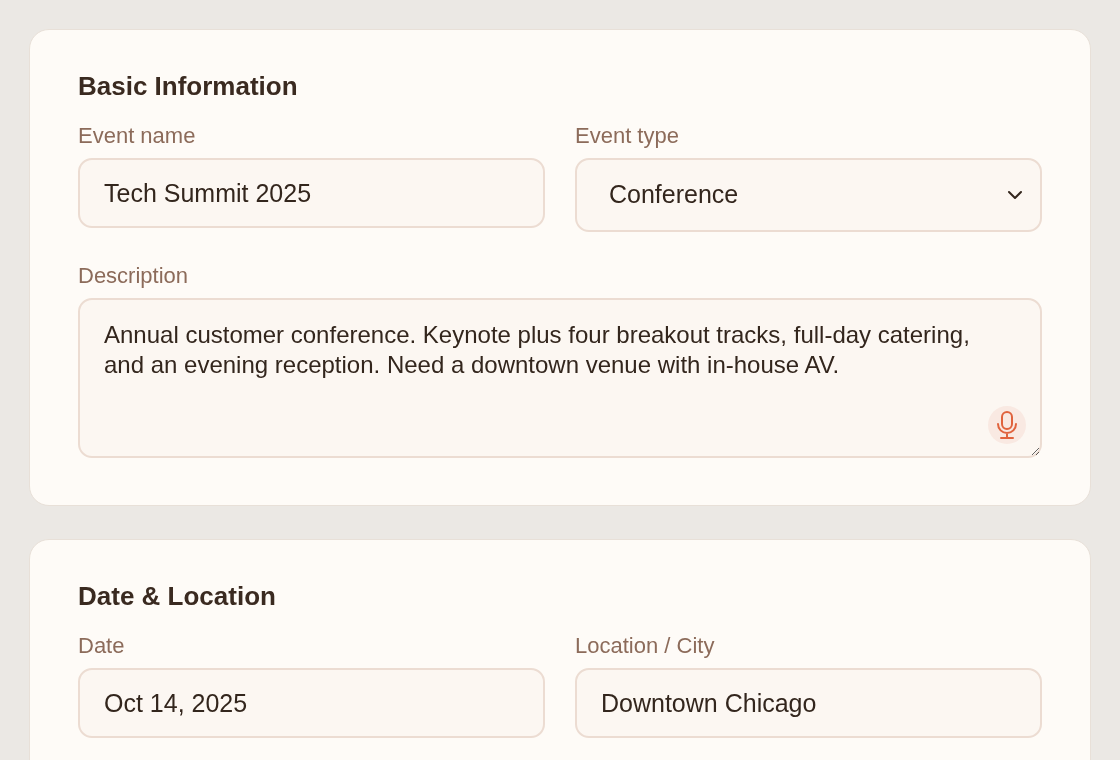 The width and height of the screenshot is (1120, 760). I want to click on select-field: Conference, so click(808, 195).